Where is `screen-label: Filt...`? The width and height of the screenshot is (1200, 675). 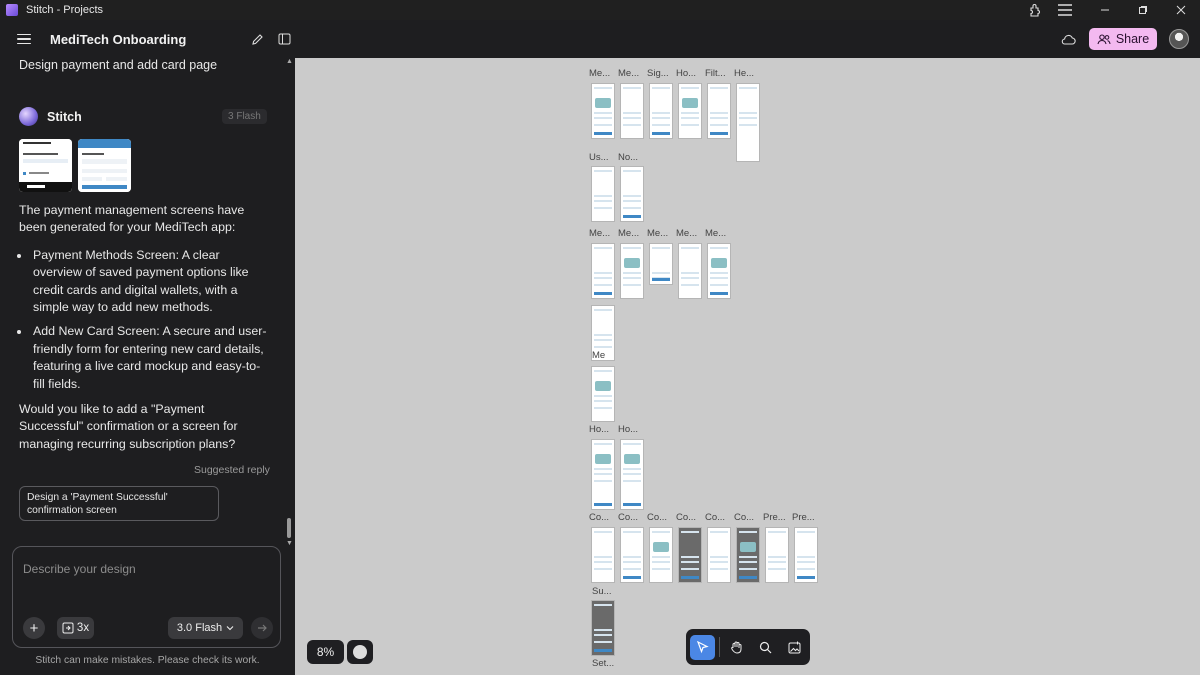
screen-label: Filt... is located at coordinates (715, 73).